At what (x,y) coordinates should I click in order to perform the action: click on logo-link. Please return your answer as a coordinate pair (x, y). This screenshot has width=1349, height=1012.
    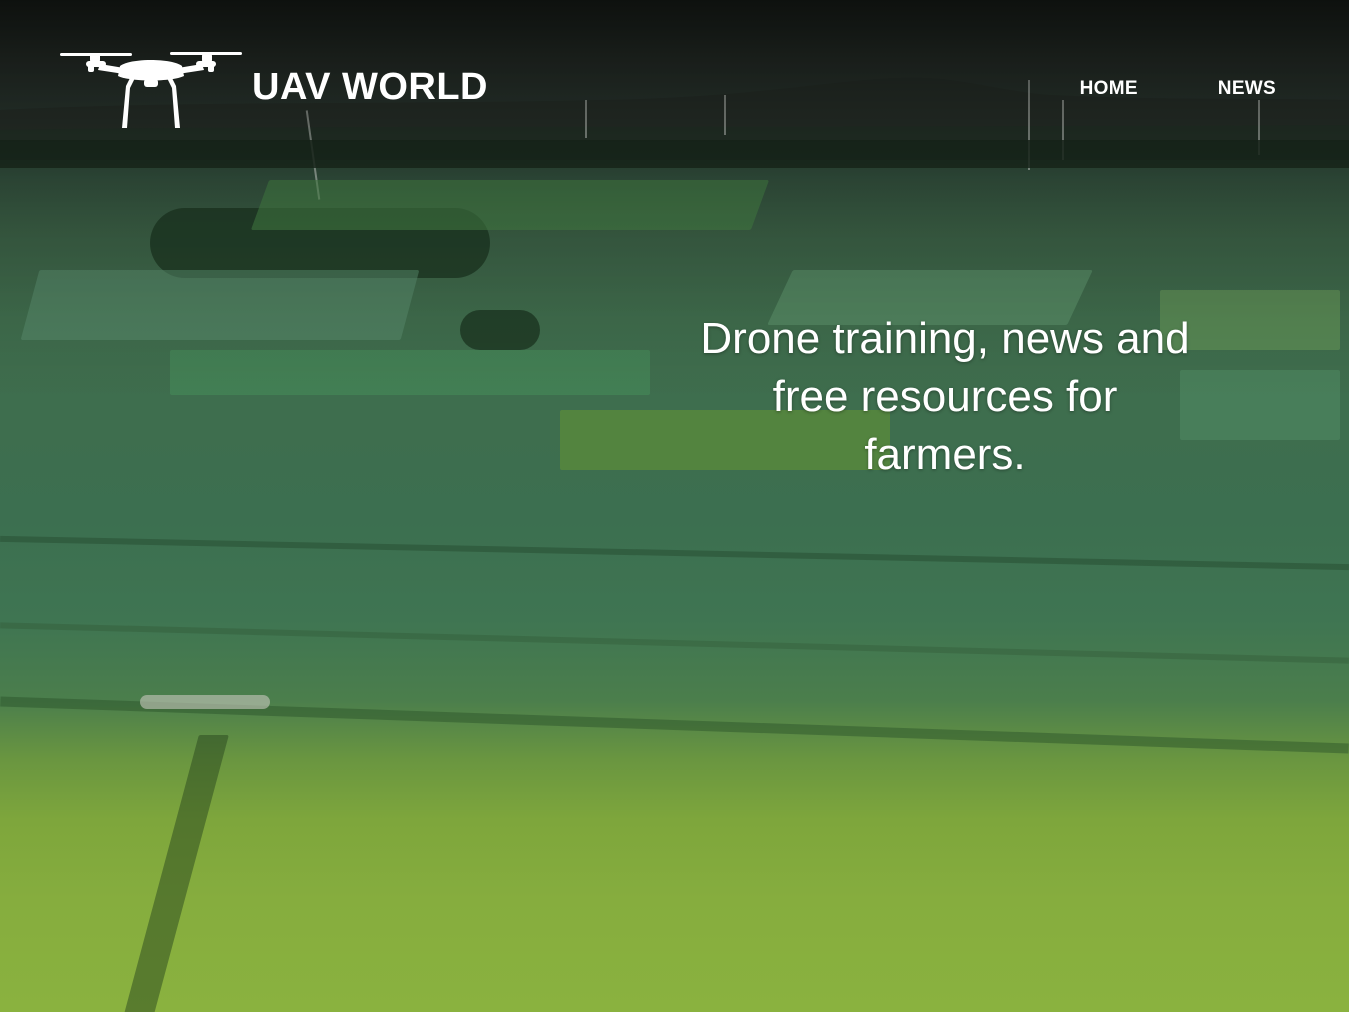
    Looking at the image, I should click on (151, 89).